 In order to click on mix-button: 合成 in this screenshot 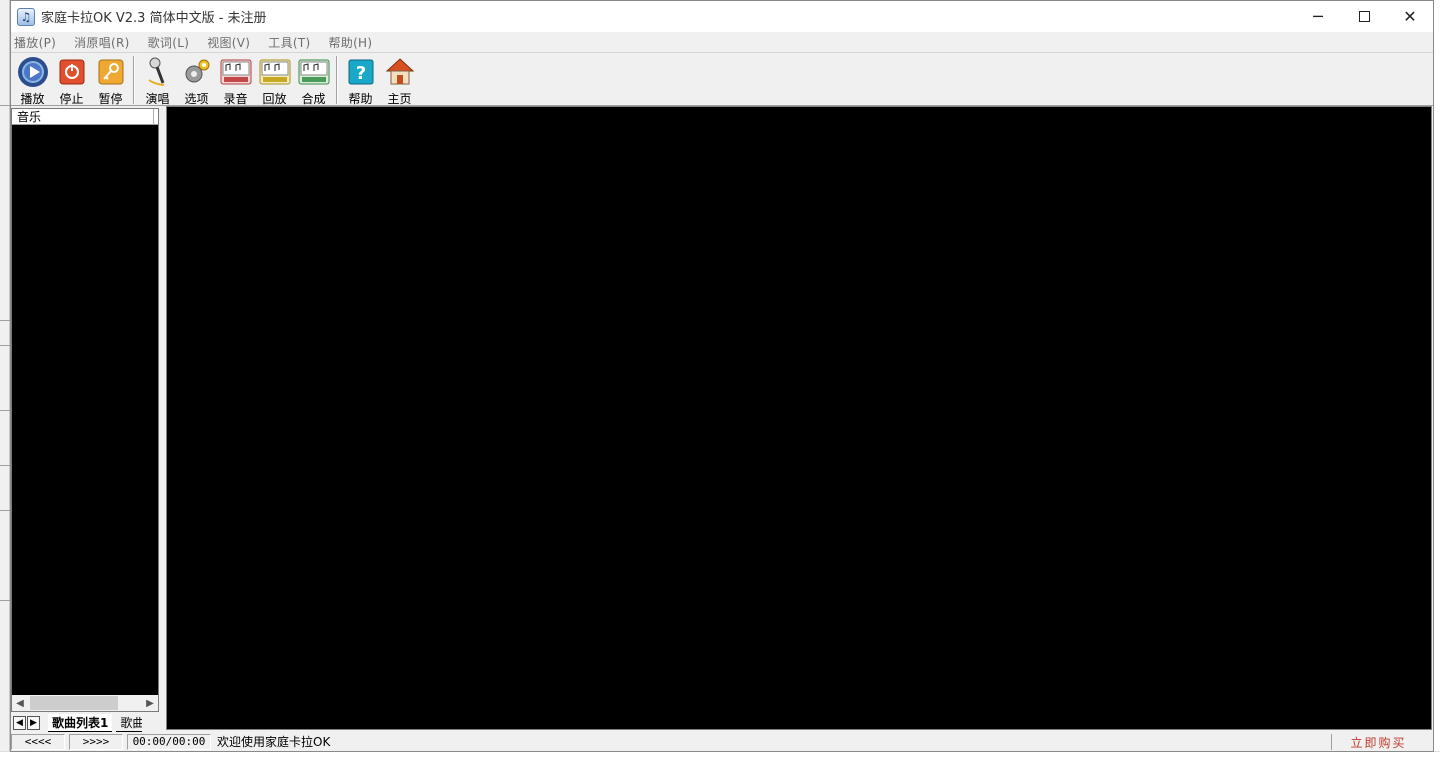, I will do `click(313, 81)`.